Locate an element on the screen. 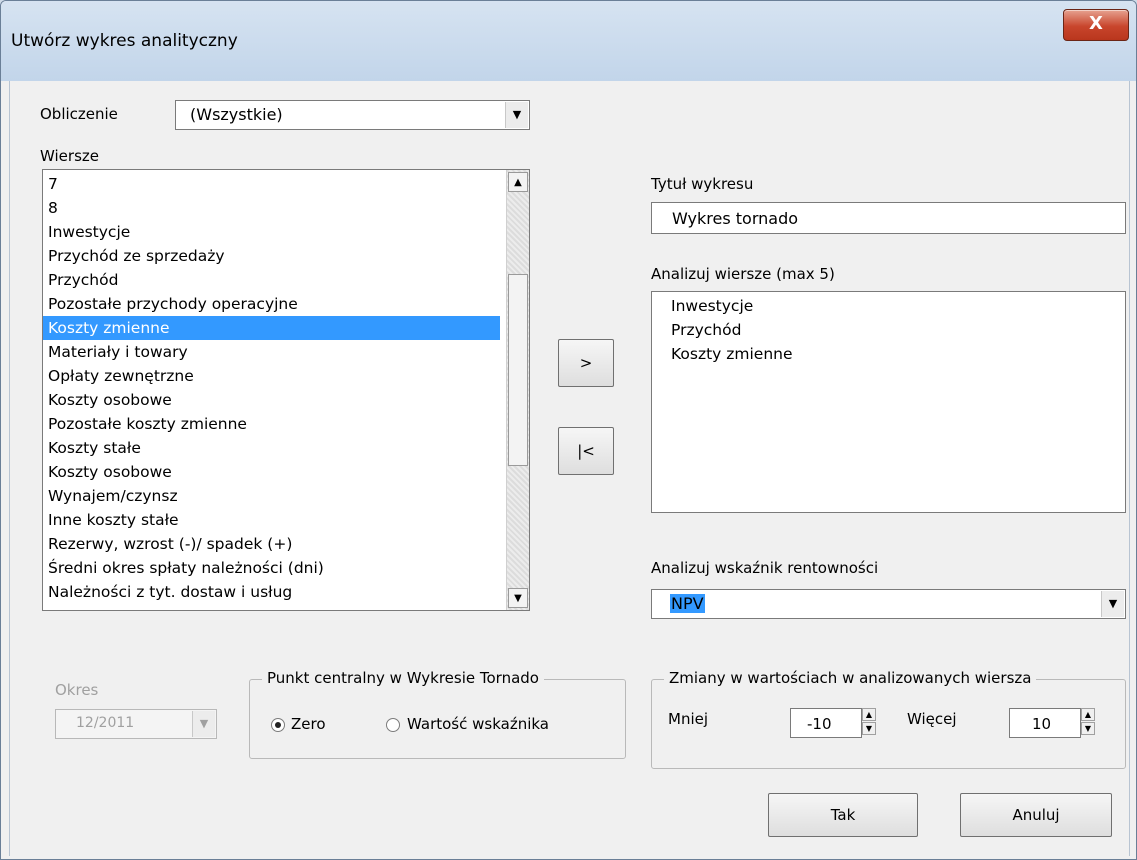 This screenshot has width=1137, height=860. less-input: -10 is located at coordinates (826, 723).